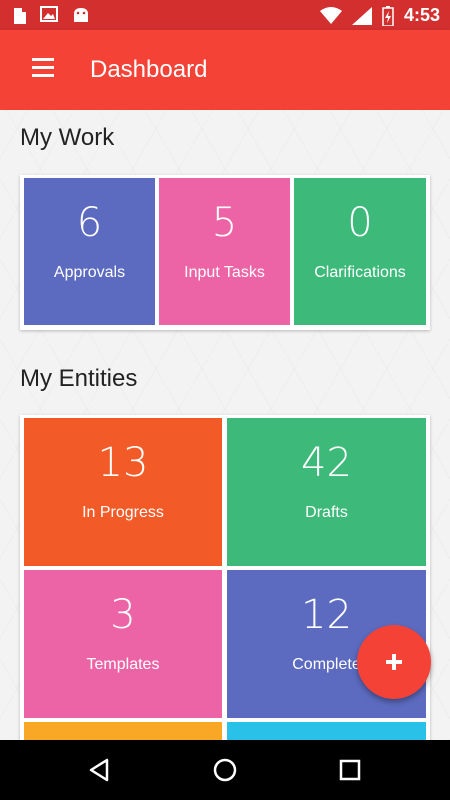  I want to click on tile-label: Input Tasks, so click(224, 272).